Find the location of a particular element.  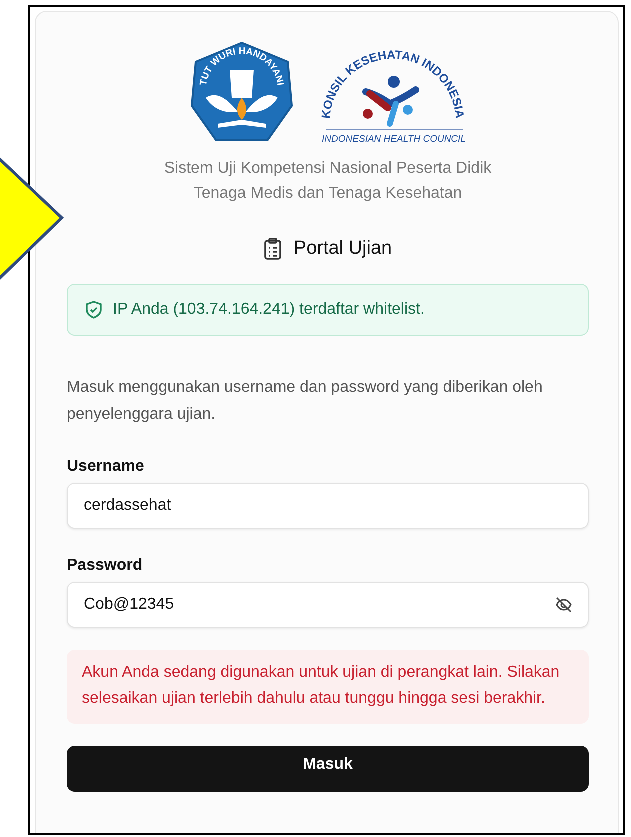

notice-text: IP Anda (103.74.164.241) terdaftar whitelist. is located at coordinates (269, 310).